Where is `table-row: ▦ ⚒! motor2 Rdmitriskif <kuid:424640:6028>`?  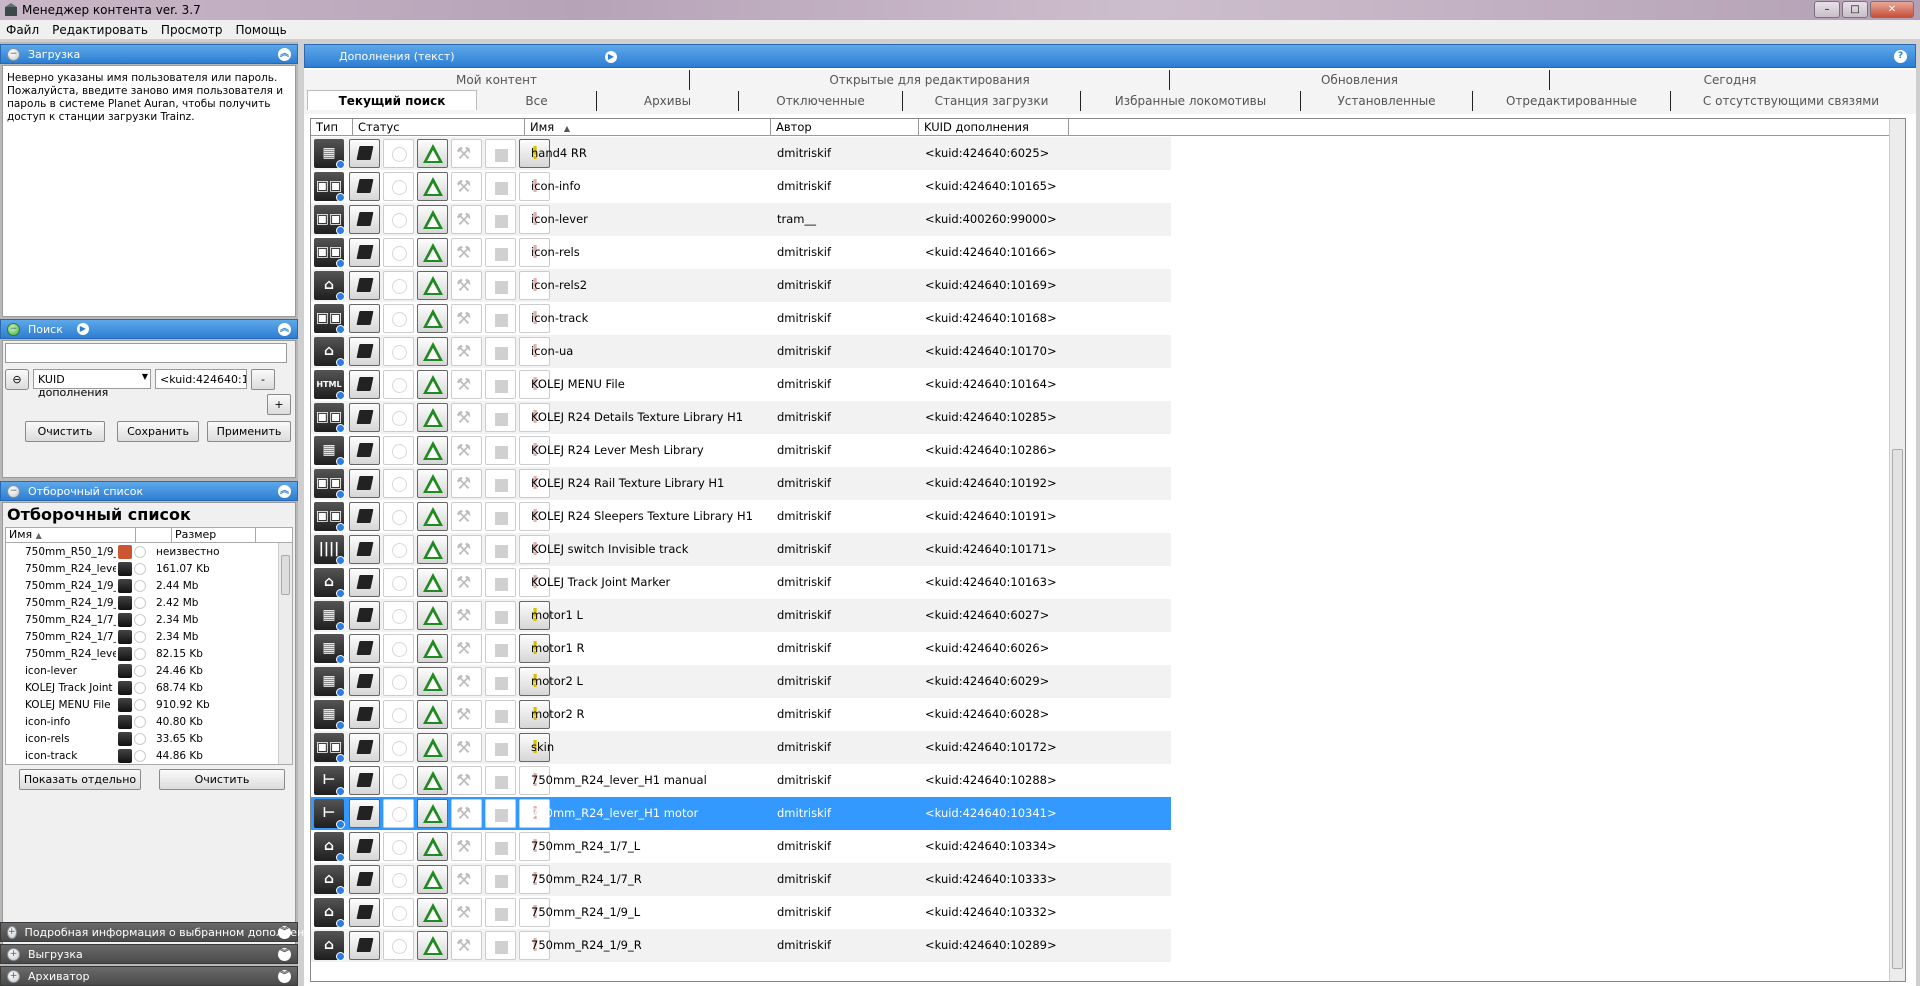 table-row: ▦ ⚒! motor2 Rdmitriskif <kuid:424640:6028> is located at coordinates (741, 714).